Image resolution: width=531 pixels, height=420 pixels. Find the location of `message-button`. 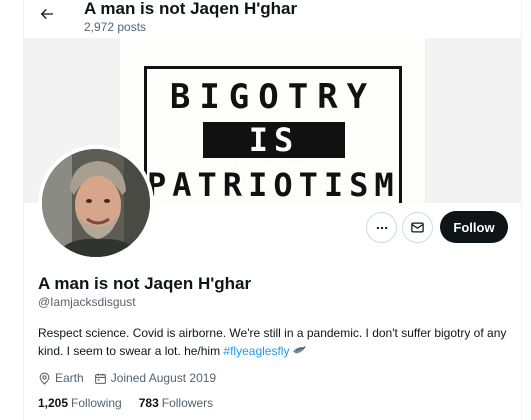

message-button is located at coordinates (417, 227).